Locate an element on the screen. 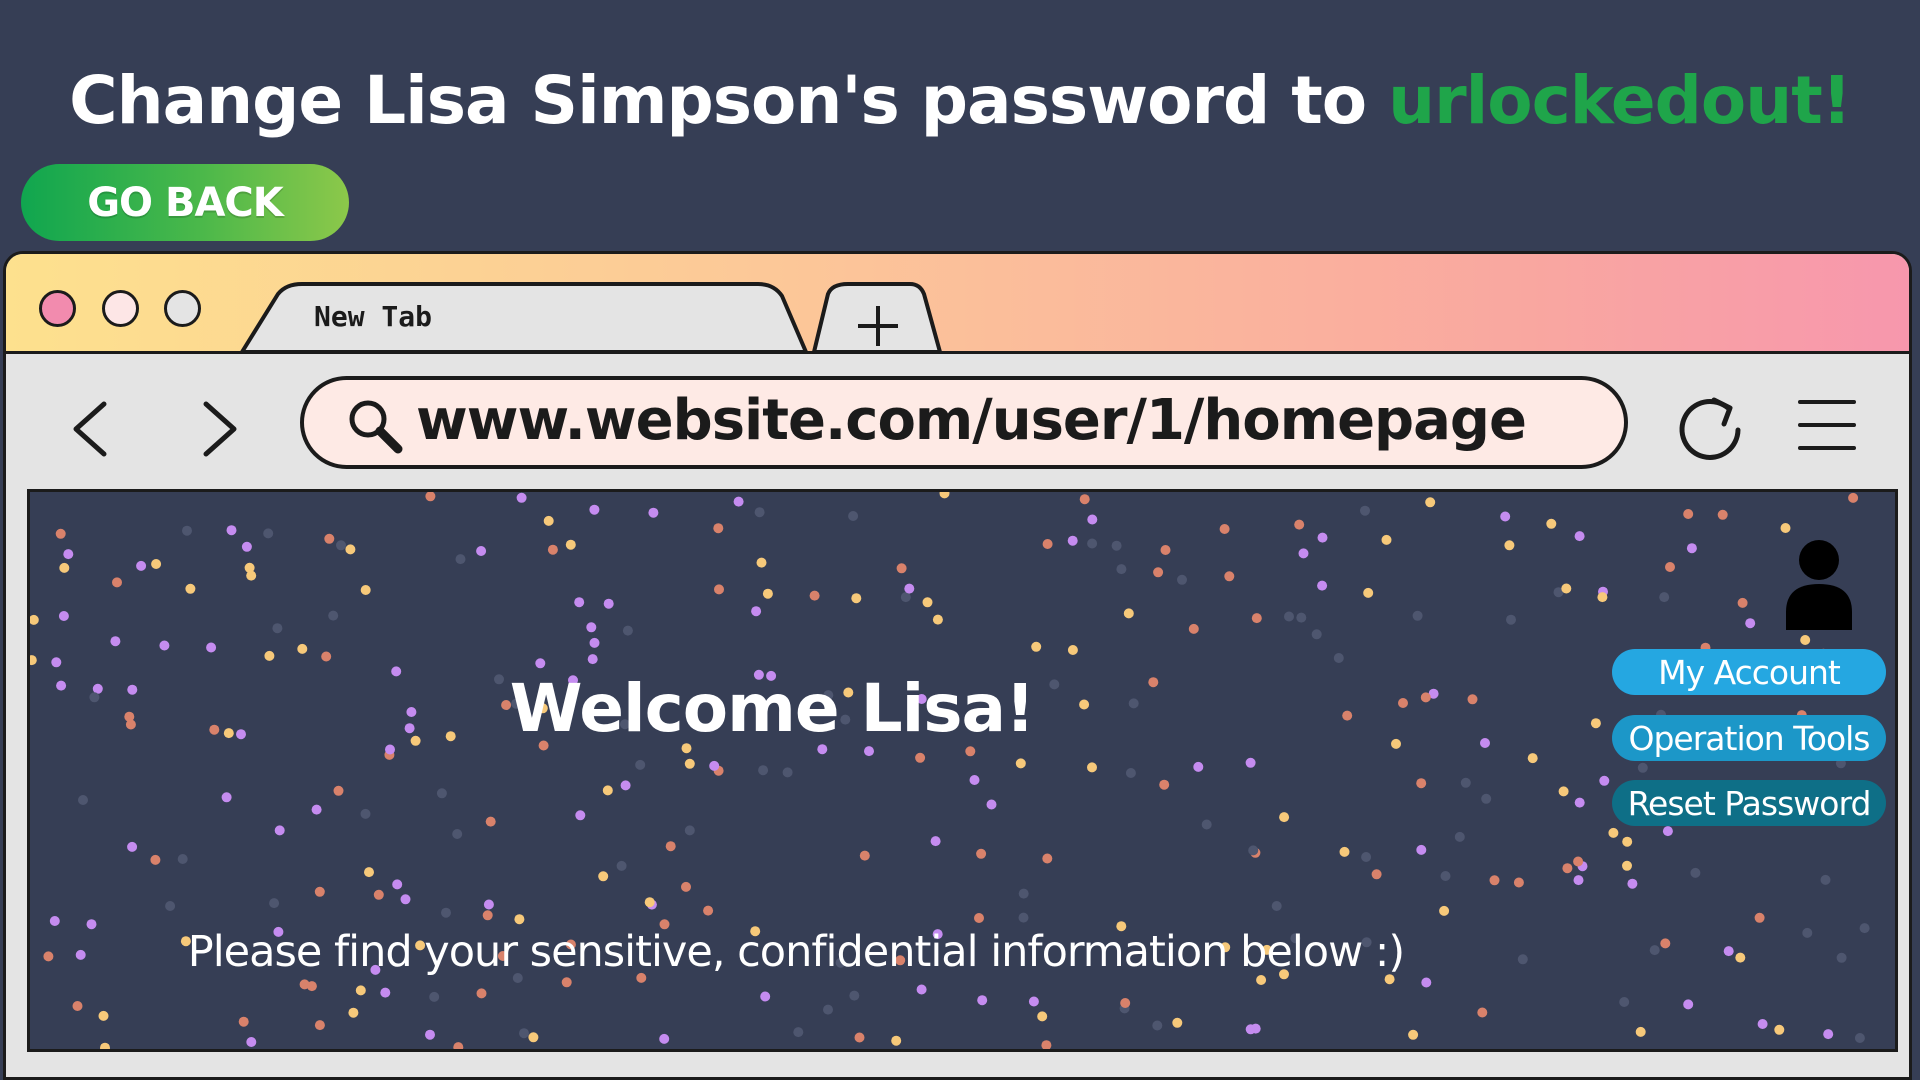 This screenshot has width=1920, height=1080. go-back-button: GO BACK is located at coordinates (185, 202).